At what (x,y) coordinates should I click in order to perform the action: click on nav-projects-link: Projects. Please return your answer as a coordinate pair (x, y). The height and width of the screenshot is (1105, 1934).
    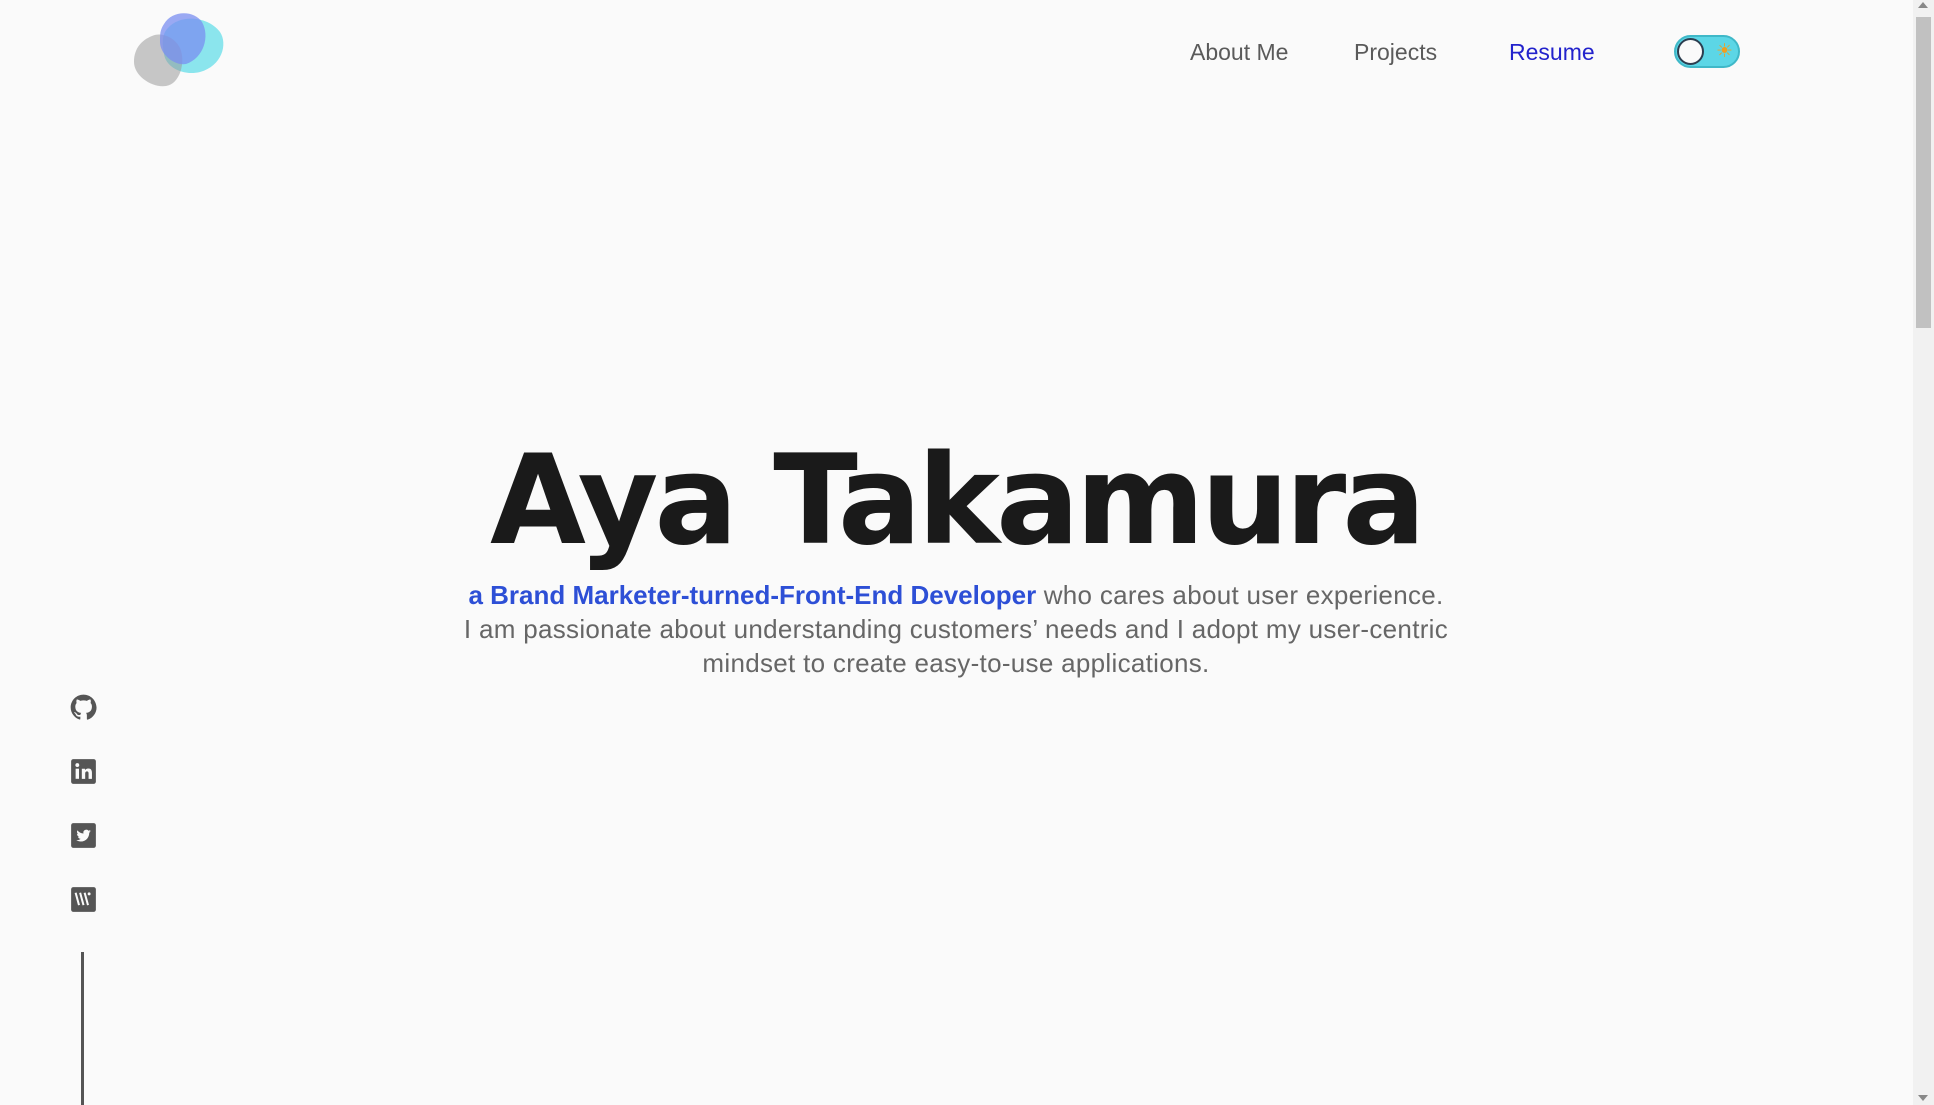
    Looking at the image, I should click on (1395, 52).